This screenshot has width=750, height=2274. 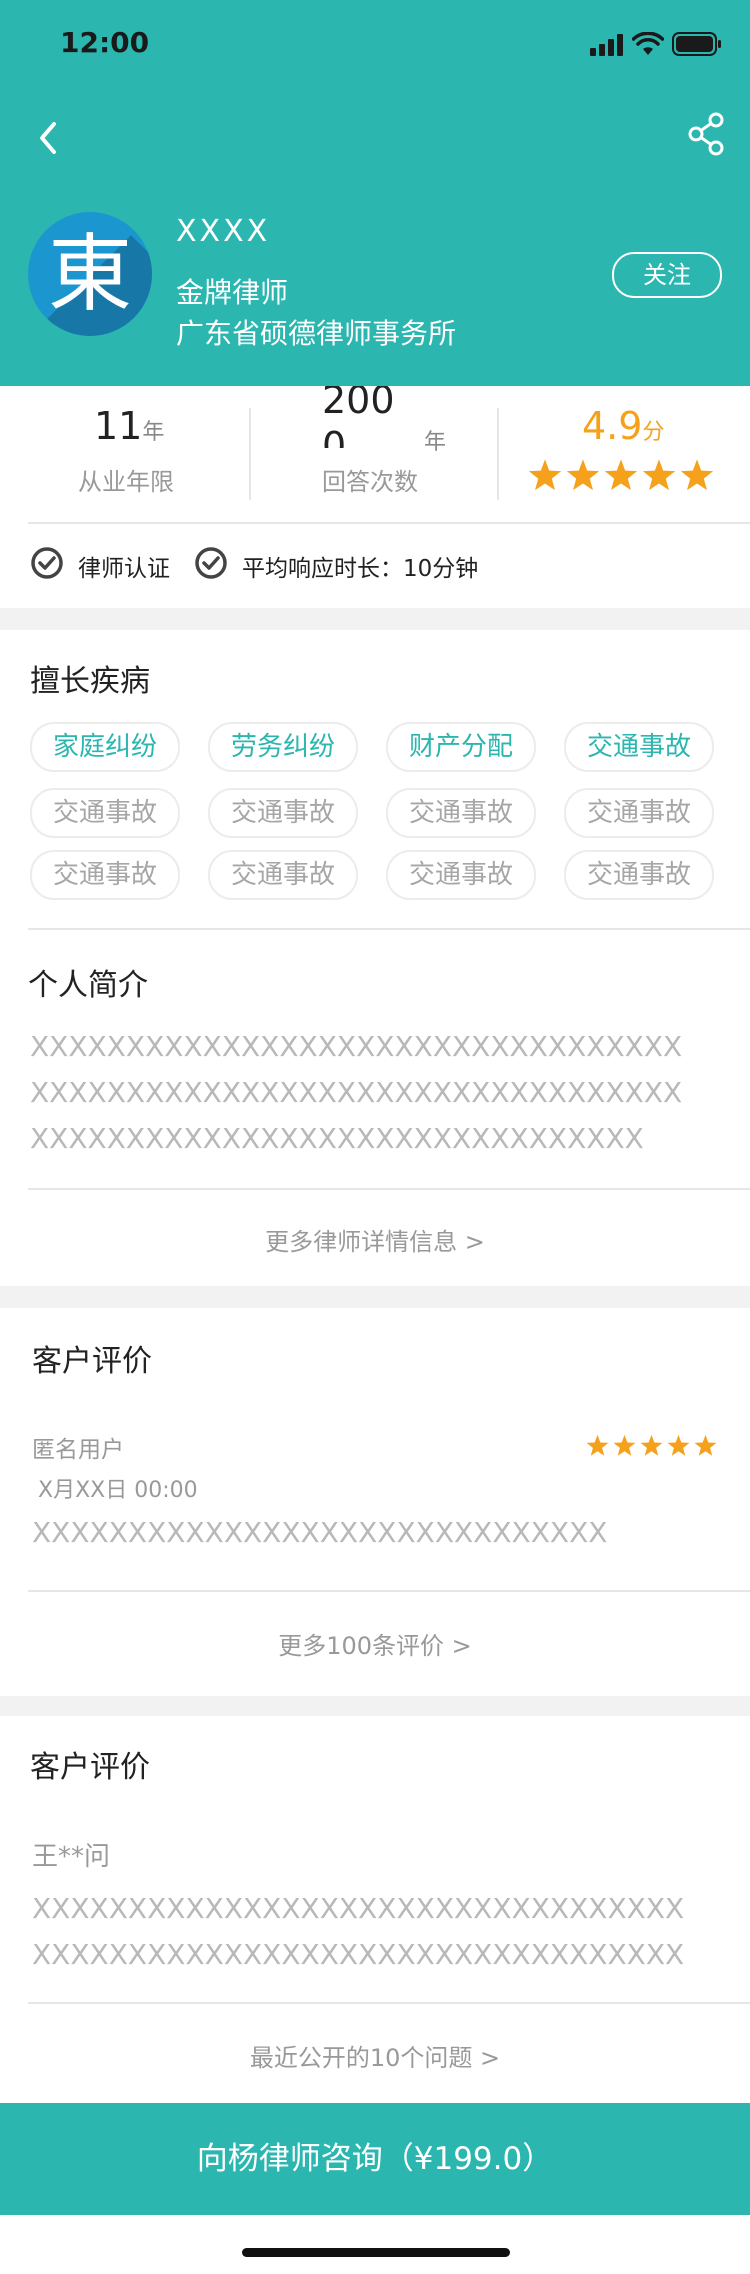 What do you see at coordinates (118, 426) in the screenshot?
I see `stat-years-value: 11` at bounding box center [118, 426].